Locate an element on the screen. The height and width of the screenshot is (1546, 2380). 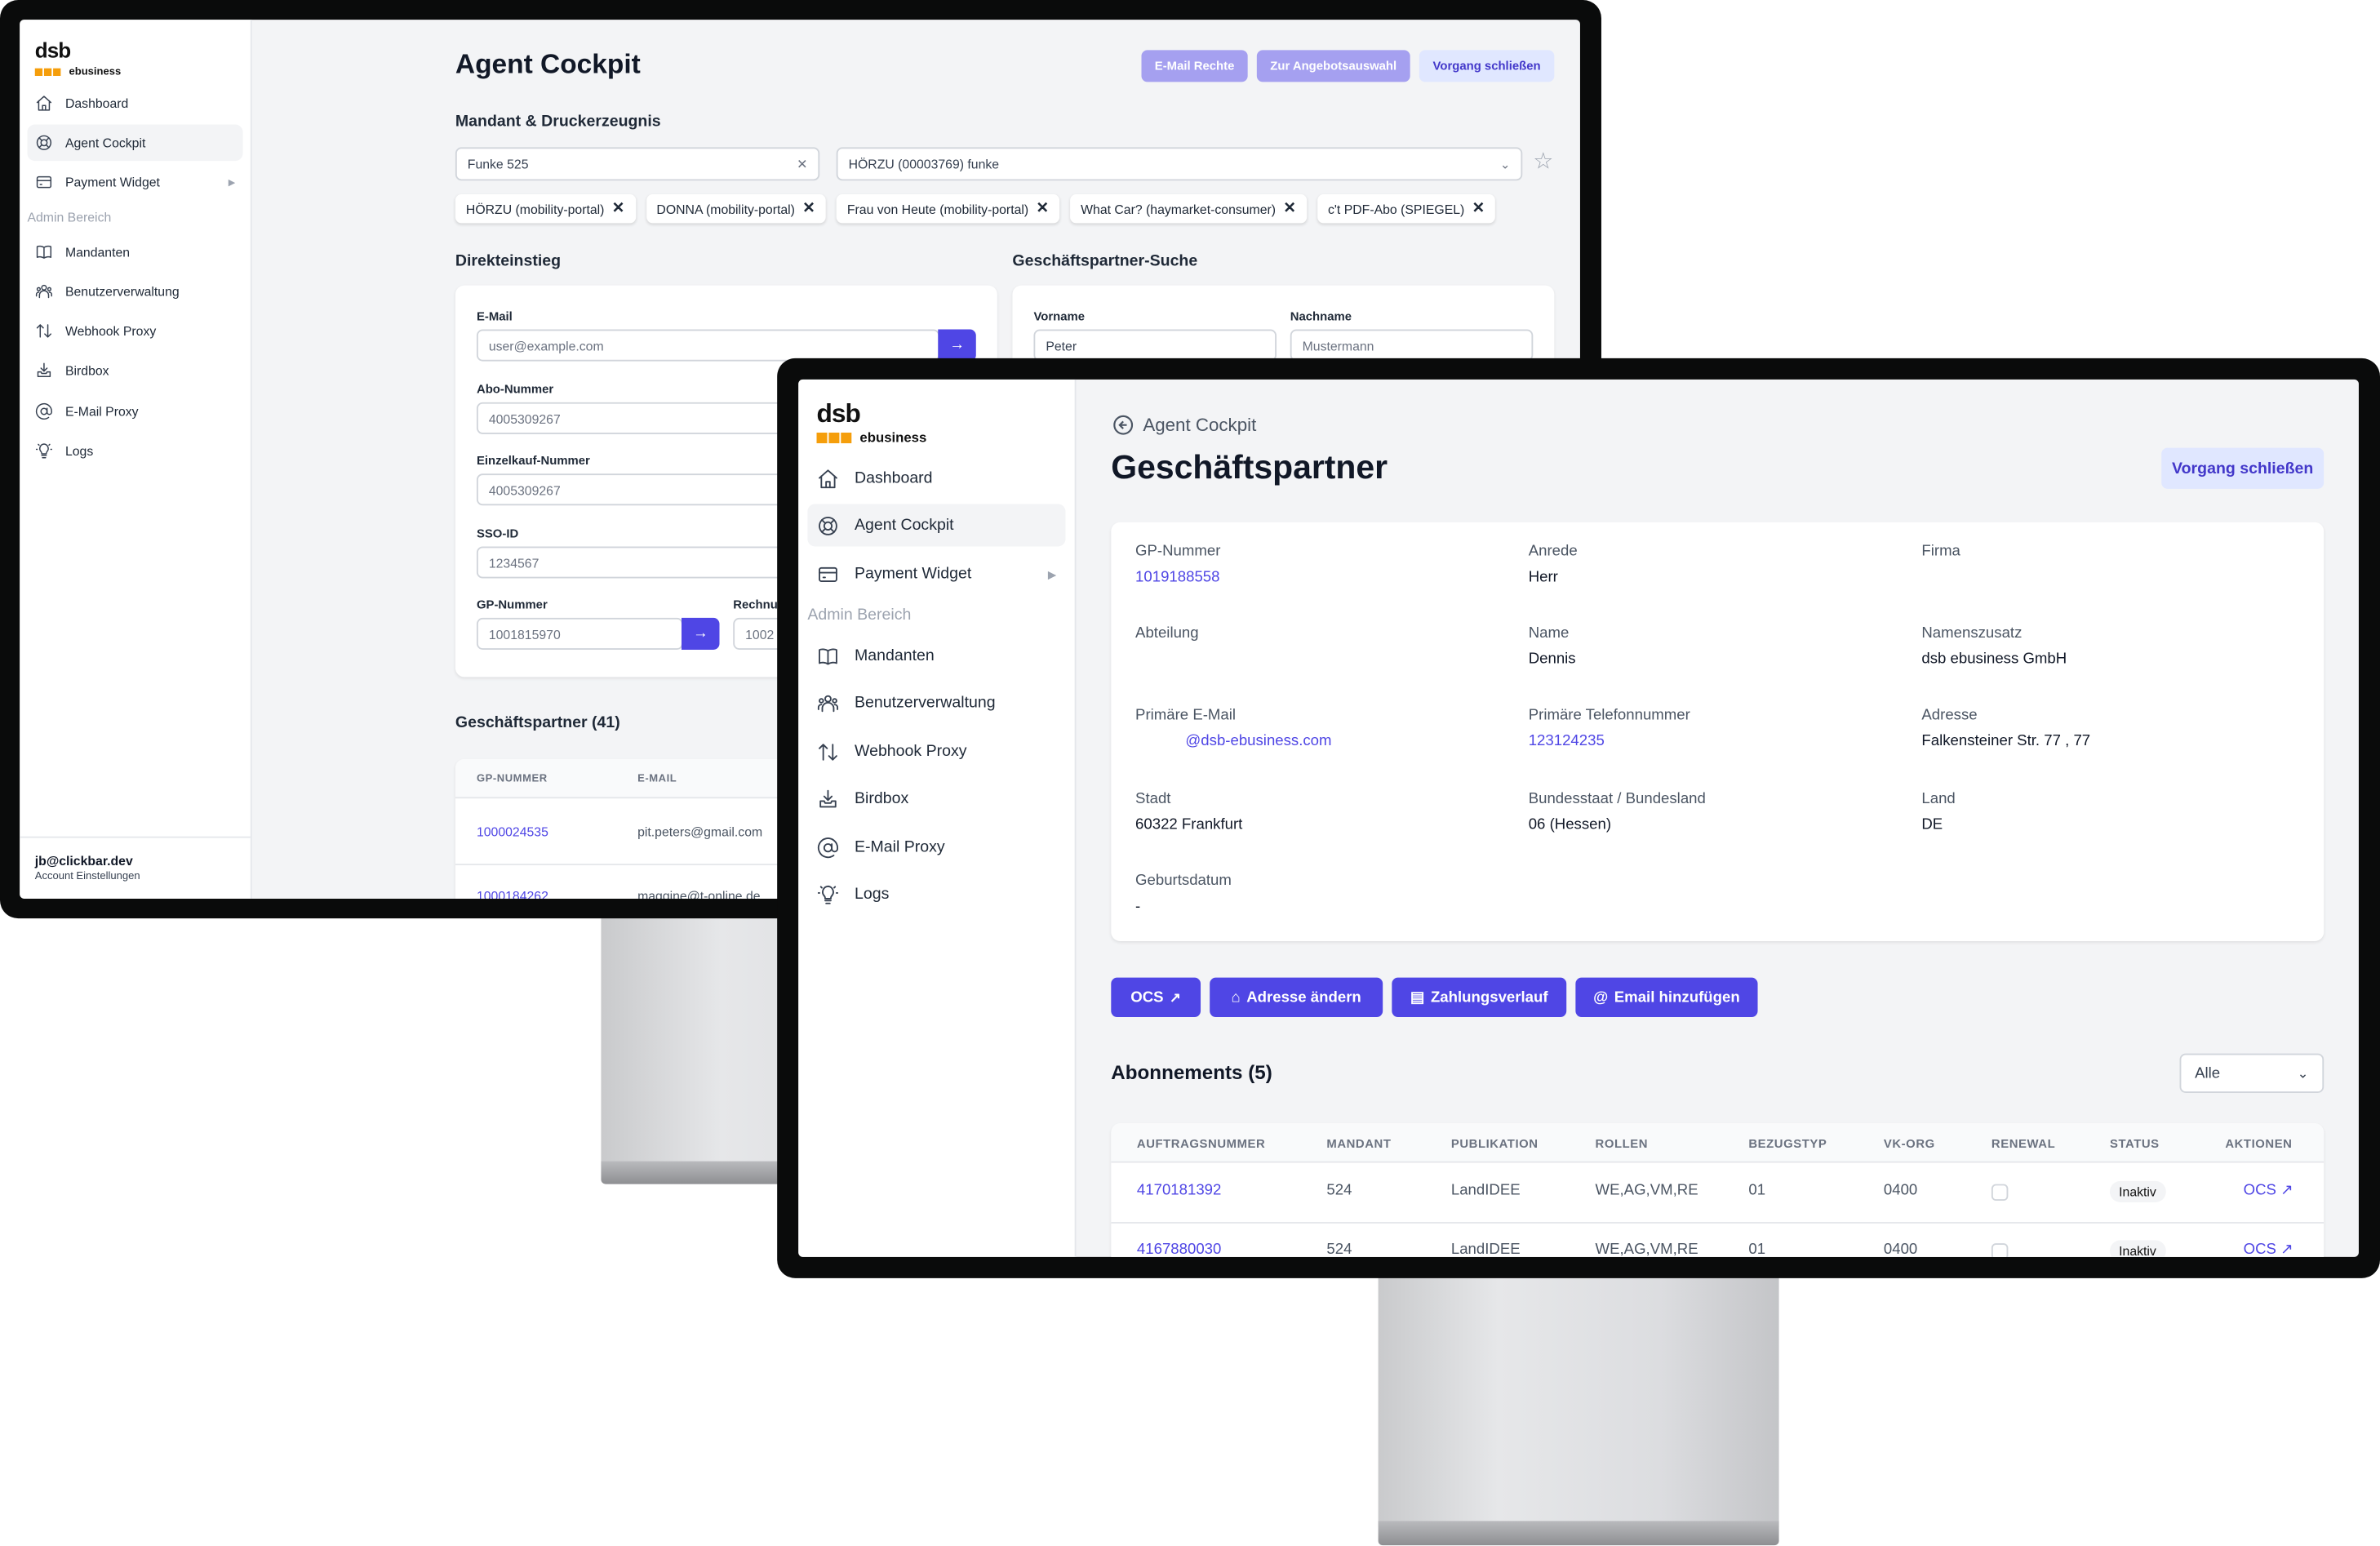
field-value: @dsb-ebusiness.com is located at coordinates (1258, 741).